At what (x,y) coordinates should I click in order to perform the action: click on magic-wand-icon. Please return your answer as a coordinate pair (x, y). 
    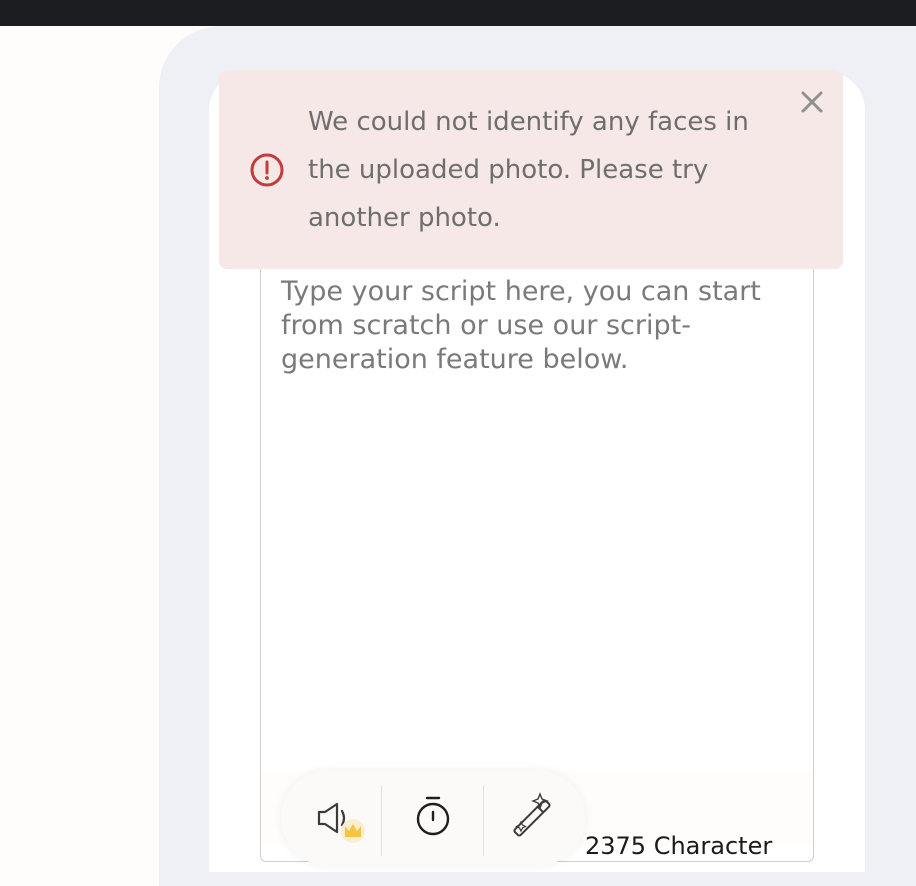
    Looking at the image, I should click on (532, 814).